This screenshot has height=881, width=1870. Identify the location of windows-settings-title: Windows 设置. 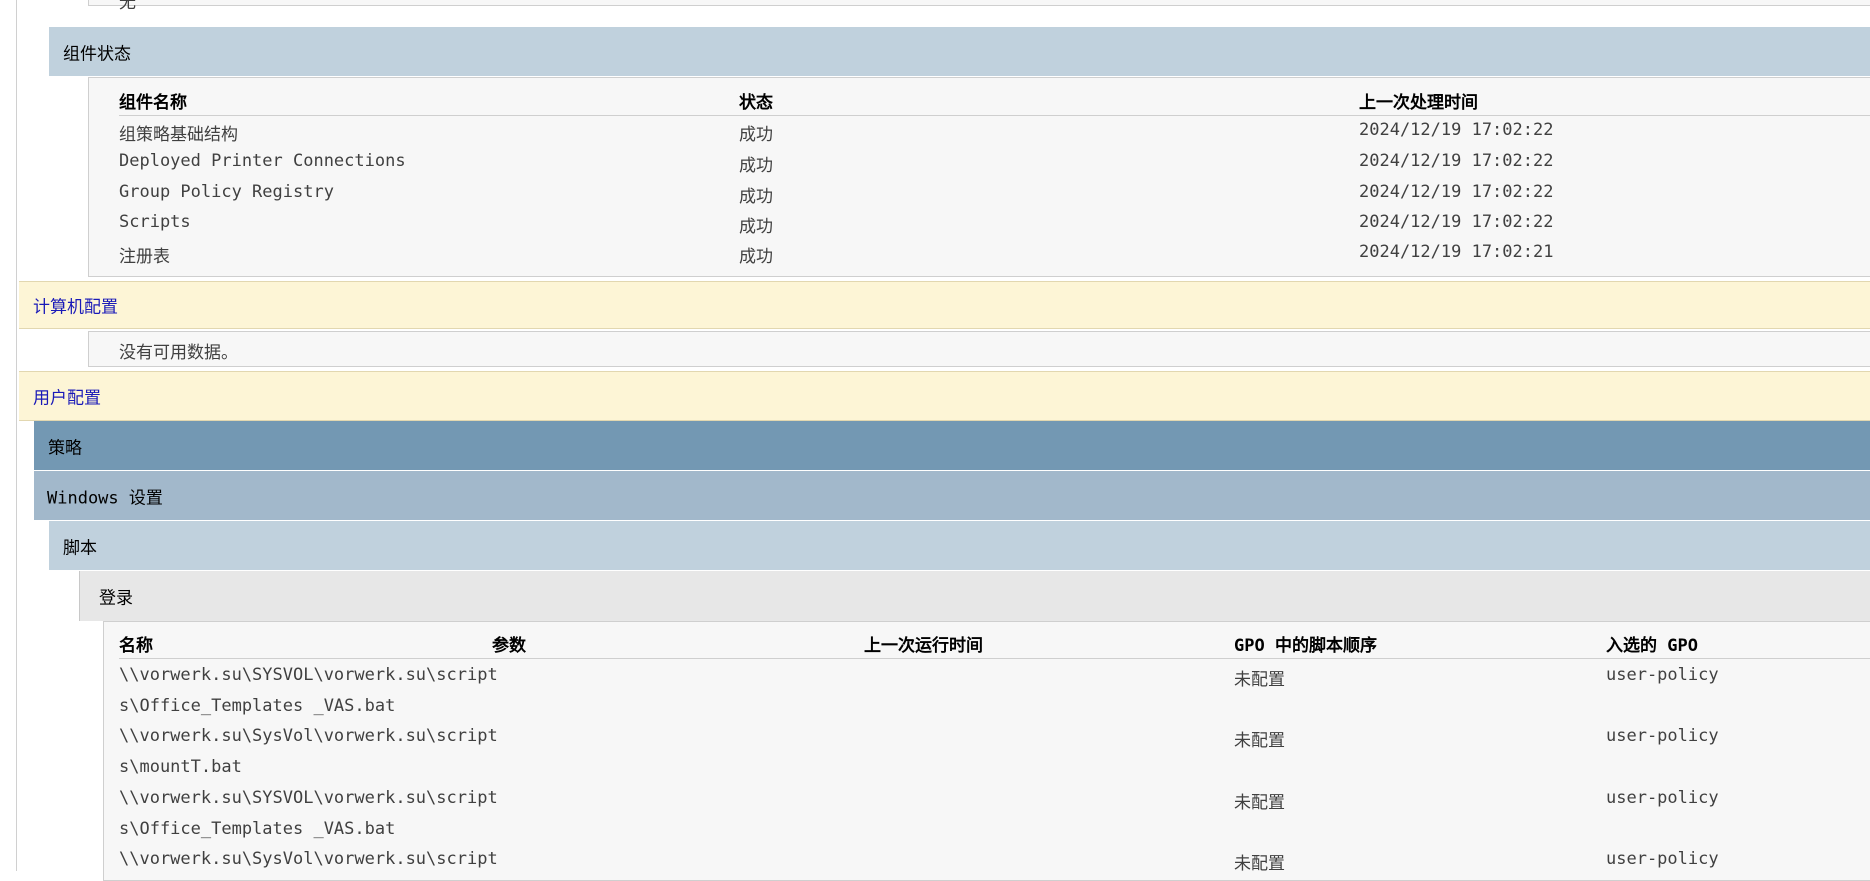
(105, 498).